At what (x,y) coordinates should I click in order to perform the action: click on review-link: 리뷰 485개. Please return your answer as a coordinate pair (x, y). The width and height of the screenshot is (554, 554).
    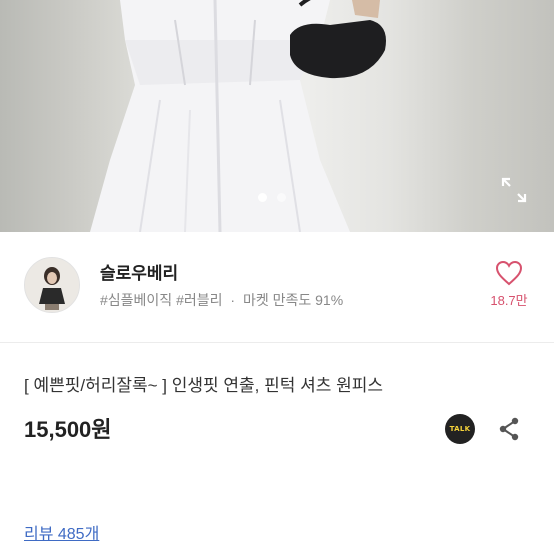
    Looking at the image, I should click on (61, 532).